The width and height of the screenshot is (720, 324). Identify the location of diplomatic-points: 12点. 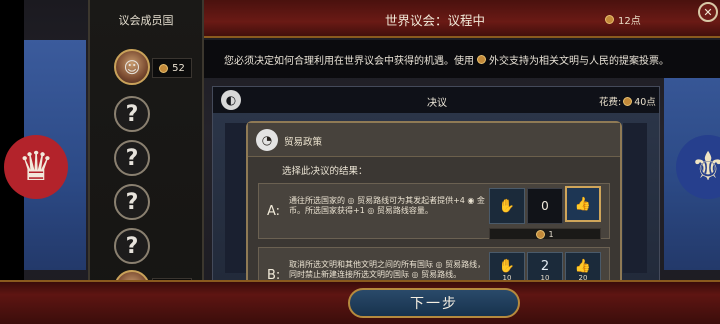
(623, 19).